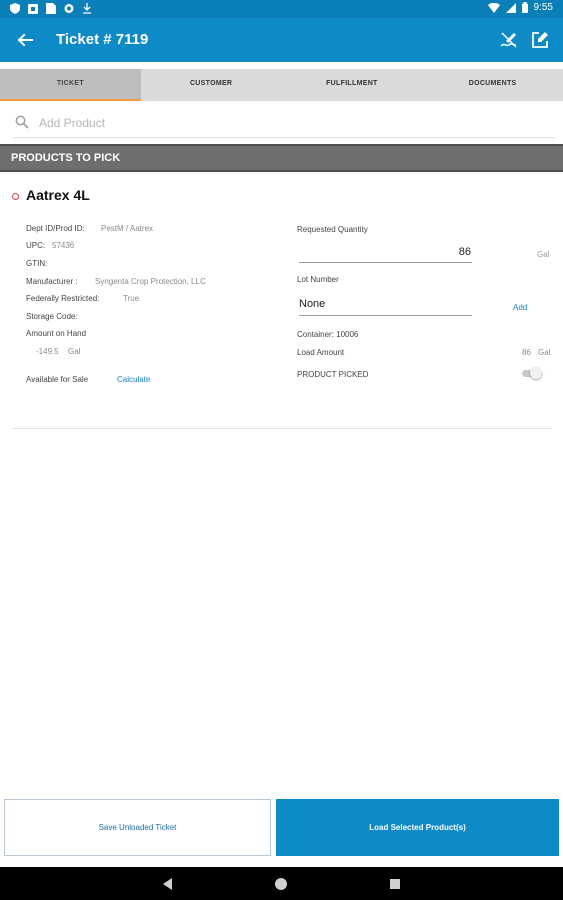 The height and width of the screenshot is (900, 563). I want to click on requested-quantity-underline, so click(385, 262).